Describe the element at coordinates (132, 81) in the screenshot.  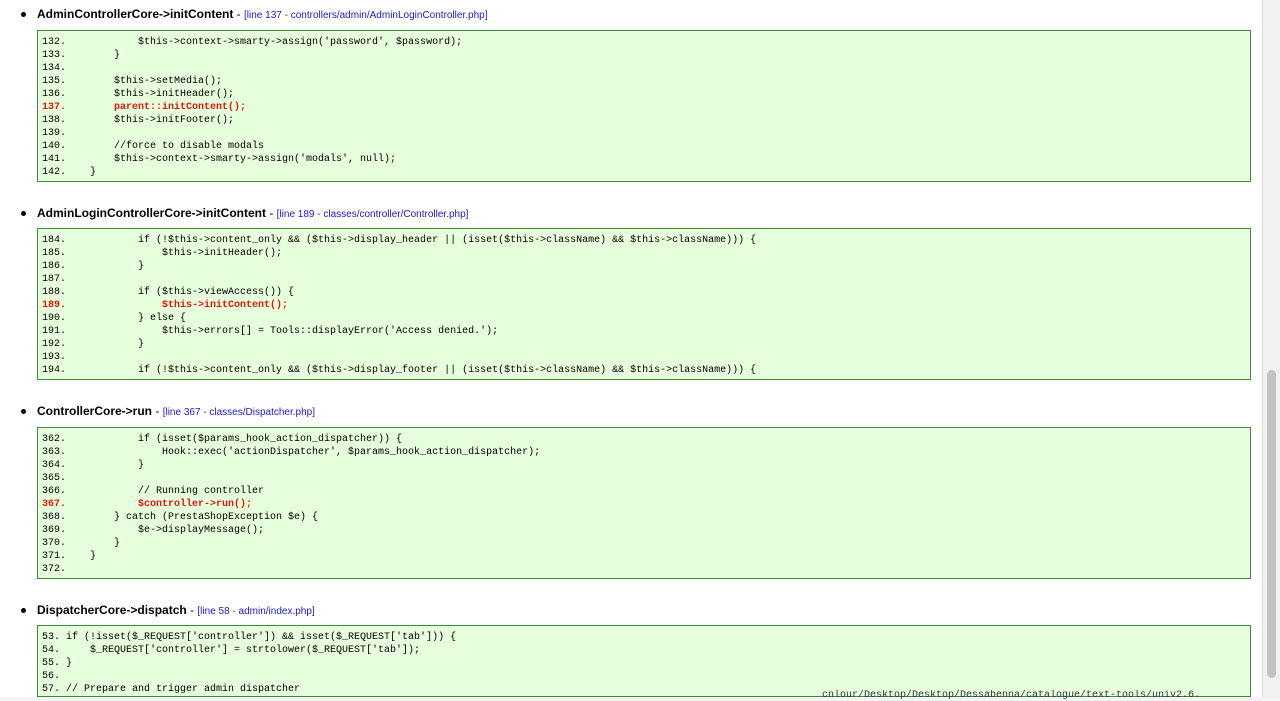
I see `code-line: 135. $this->setMedia();` at that location.